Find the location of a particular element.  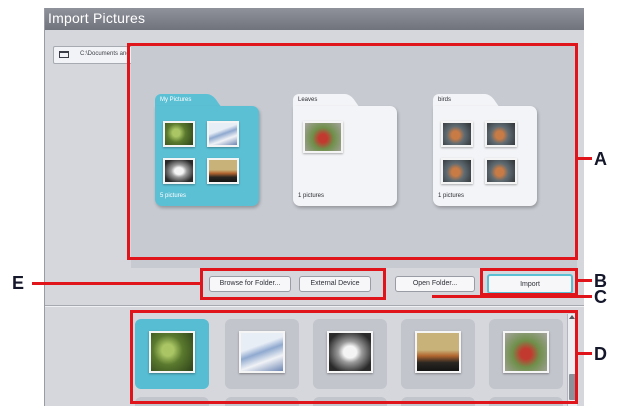

callout-label-c: C is located at coordinates (600, 297).